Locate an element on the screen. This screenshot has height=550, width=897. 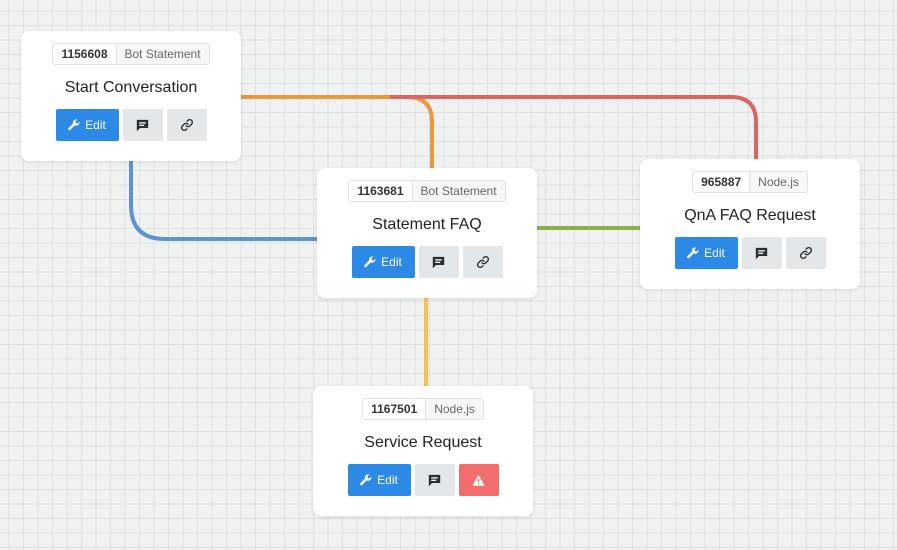
node-qna-faq-request: 965887 Node.js QnA FAQ Request Edit is located at coordinates (750, 224).